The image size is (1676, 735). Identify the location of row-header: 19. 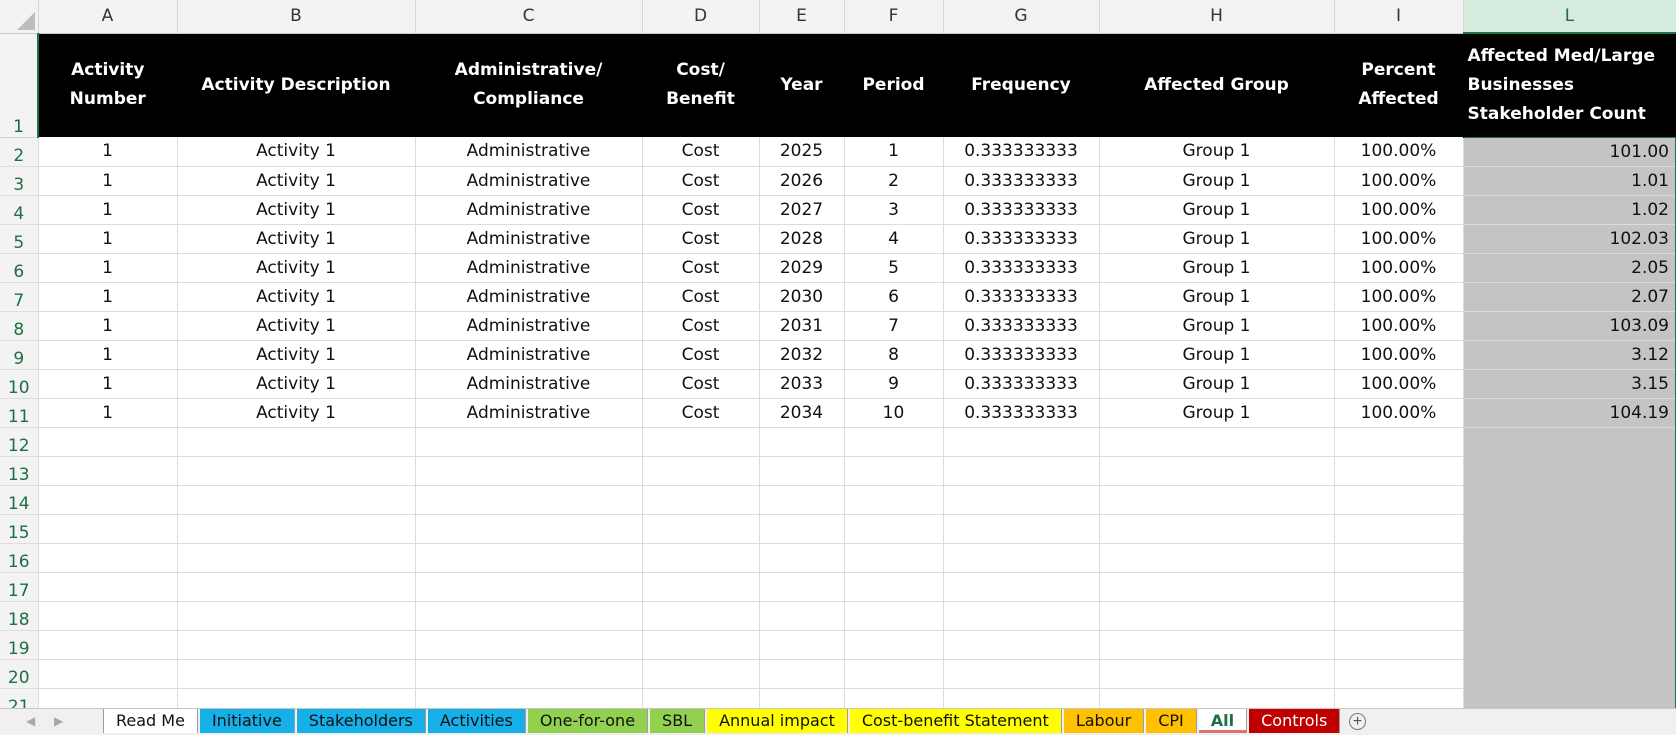
(19, 645).